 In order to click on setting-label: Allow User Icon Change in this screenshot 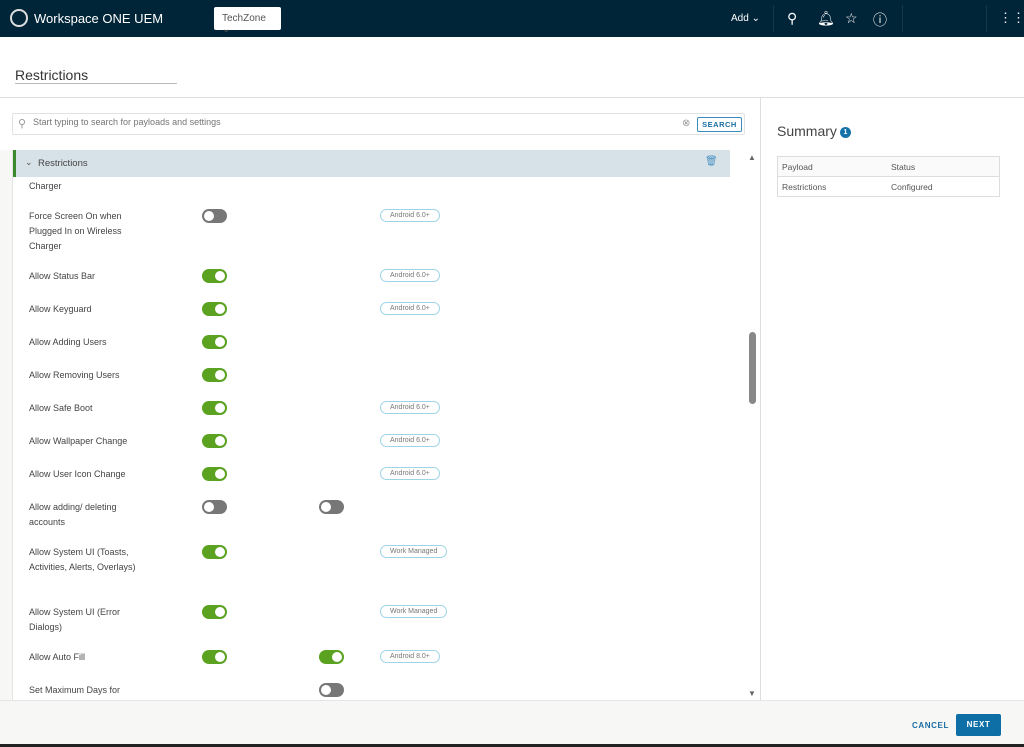, I will do `click(77, 474)`.